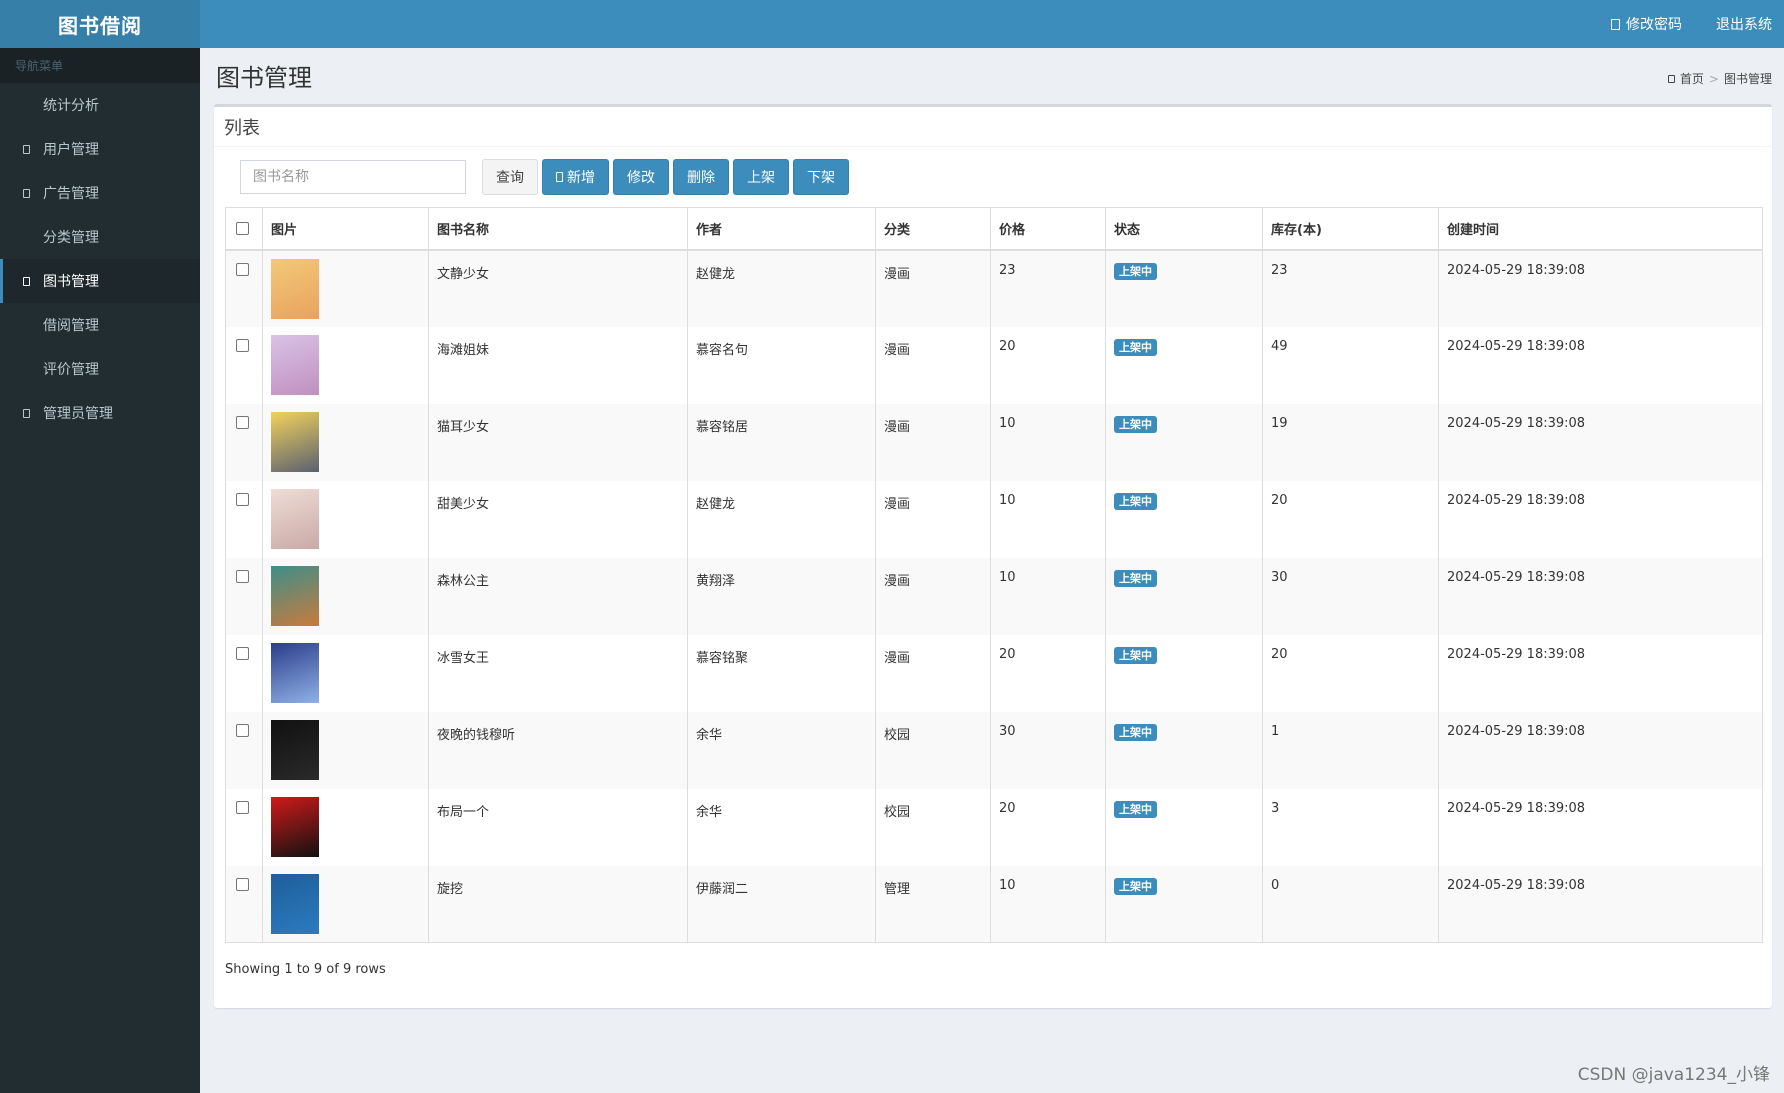 The height and width of the screenshot is (1093, 1784). What do you see at coordinates (100, 193) in the screenshot?
I see `sidebar-item: 广告管理` at bounding box center [100, 193].